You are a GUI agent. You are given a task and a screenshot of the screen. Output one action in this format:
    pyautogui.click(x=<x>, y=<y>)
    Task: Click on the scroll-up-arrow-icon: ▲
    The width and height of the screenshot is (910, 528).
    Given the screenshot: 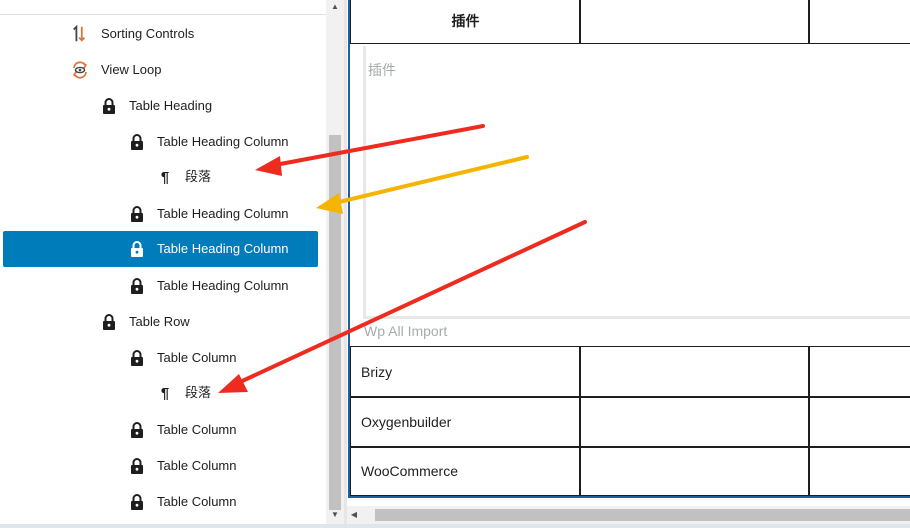 What is the action you would take?
    pyautogui.click(x=335, y=7)
    